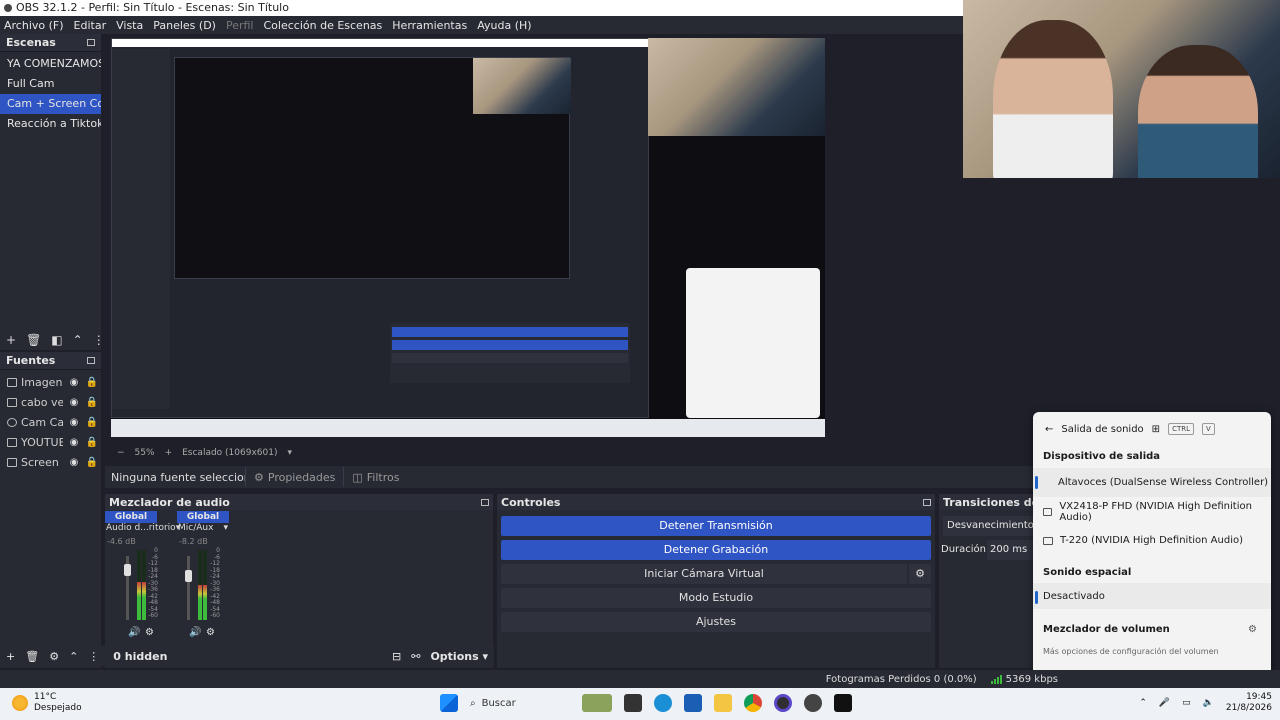 The width and height of the screenshot is (1280, 720). What do you see at coordinates (205, 585) in the screenshot?
I see `level-meter-mic` at bounding box center [205, 585].